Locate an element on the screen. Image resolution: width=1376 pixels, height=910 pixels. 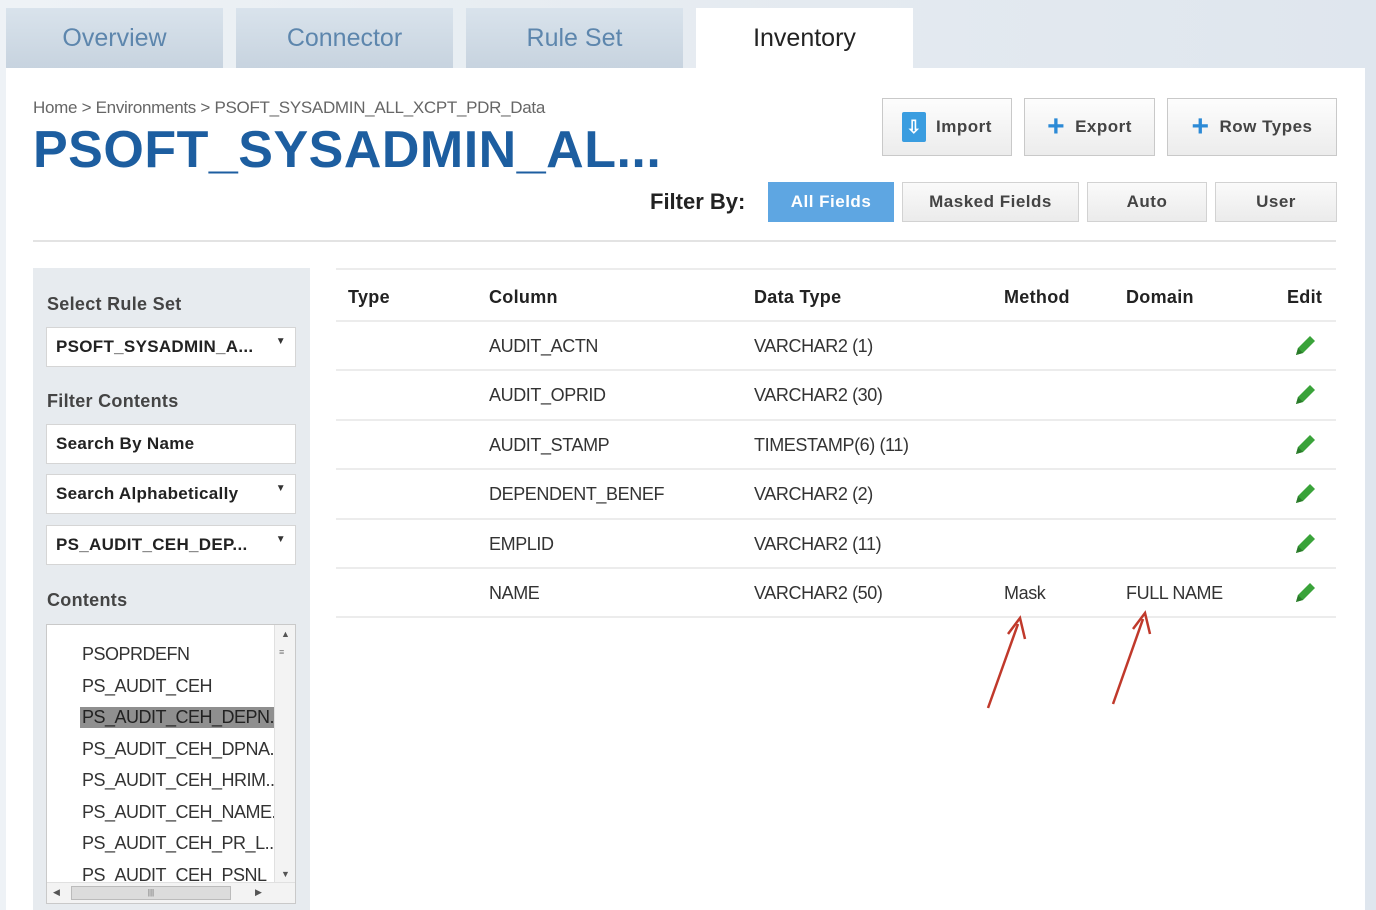
select-rule-set-label: Select Rule Set is located at coordinates (114, 304).